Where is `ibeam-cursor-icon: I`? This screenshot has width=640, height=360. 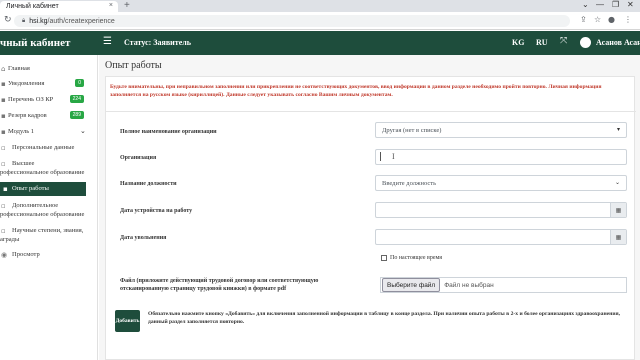 ibeam-cursor-icon: I is located at coordinates (393, 156).